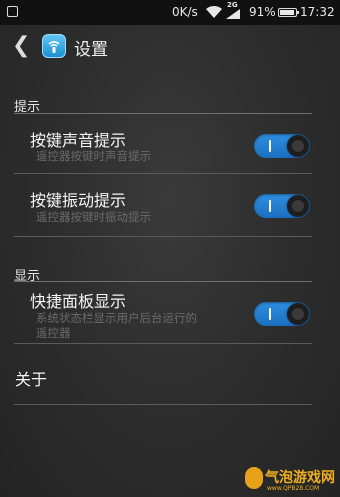 This screenshot has height=497, width=340. Describe the element at coordinates (317, 12) in the screenshot. I see `clock: 17:32` at that location.